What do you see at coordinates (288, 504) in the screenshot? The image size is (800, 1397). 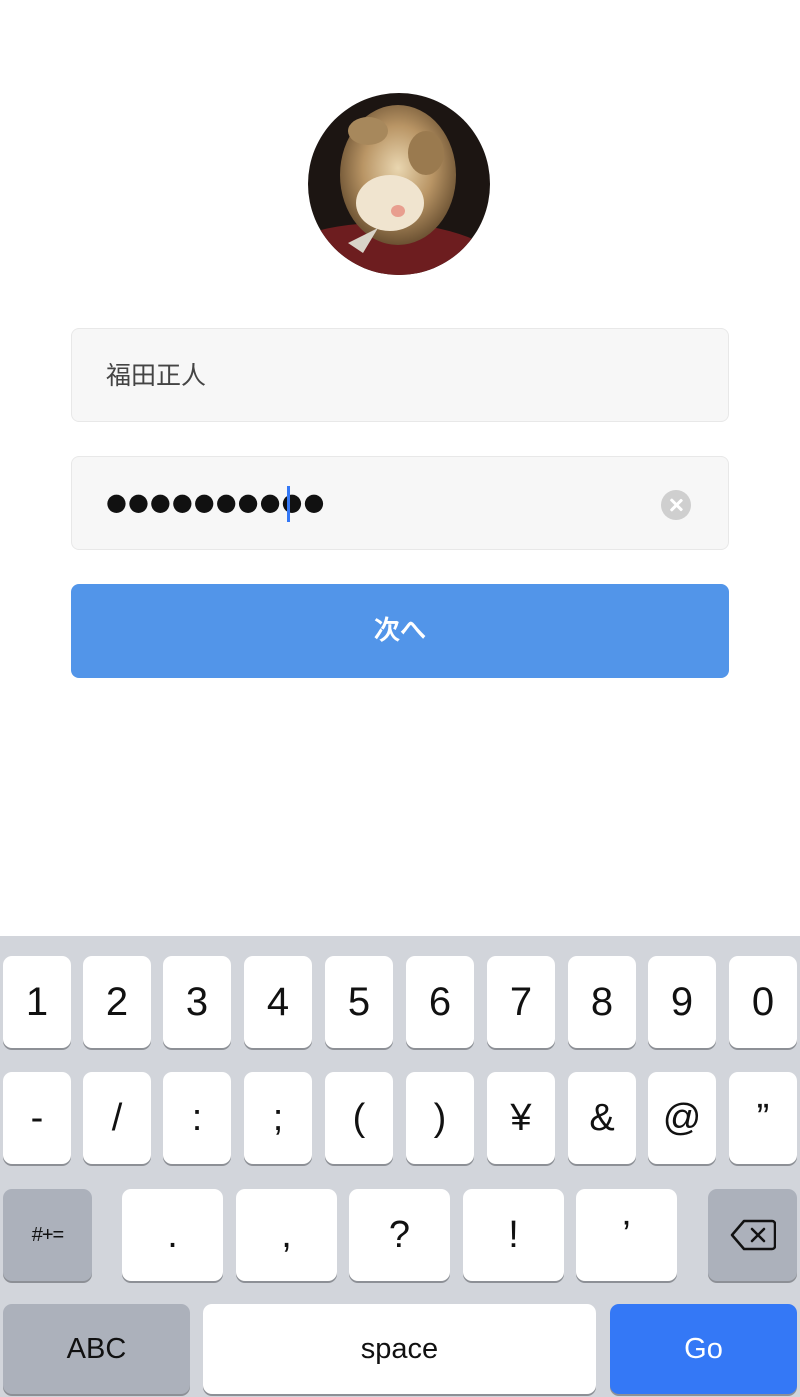 I see `text-caret` at bounding box center [288, 504].